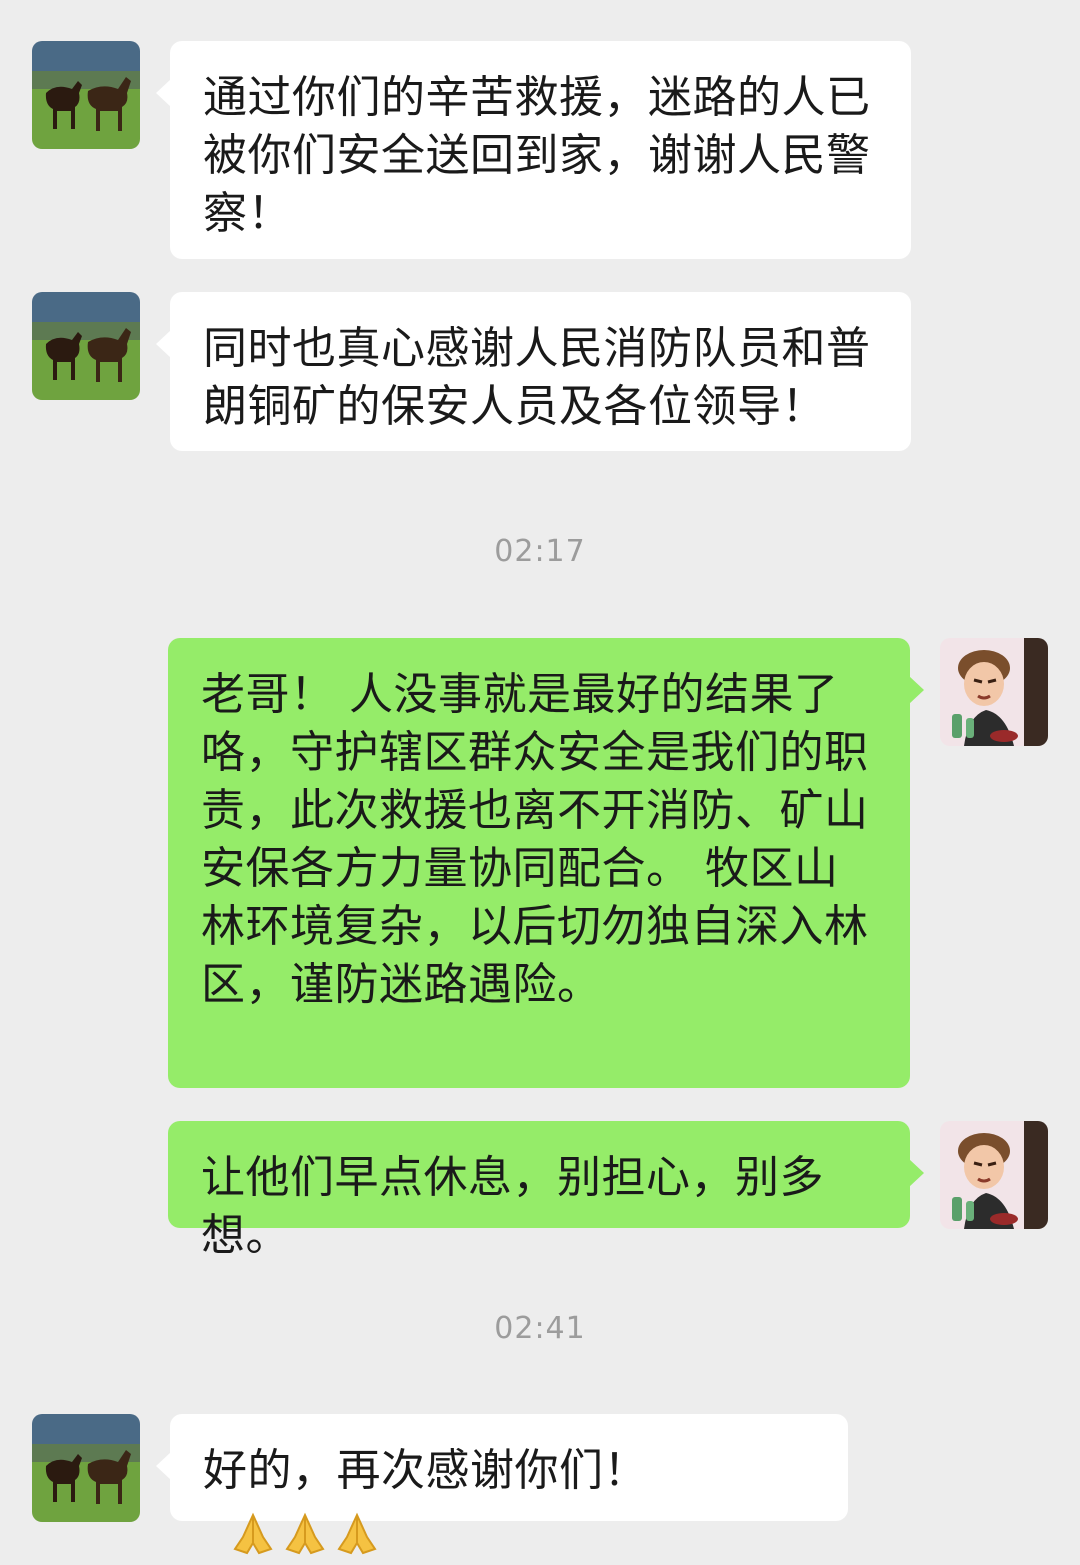 The height and width of the screenshot is (1565, 1080). I want to click on emoji-row, so click(307, 1531).